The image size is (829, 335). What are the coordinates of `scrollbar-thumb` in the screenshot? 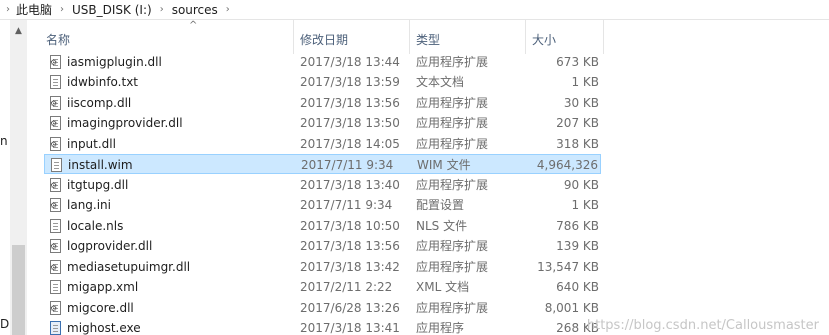 It's located at (18, 290).